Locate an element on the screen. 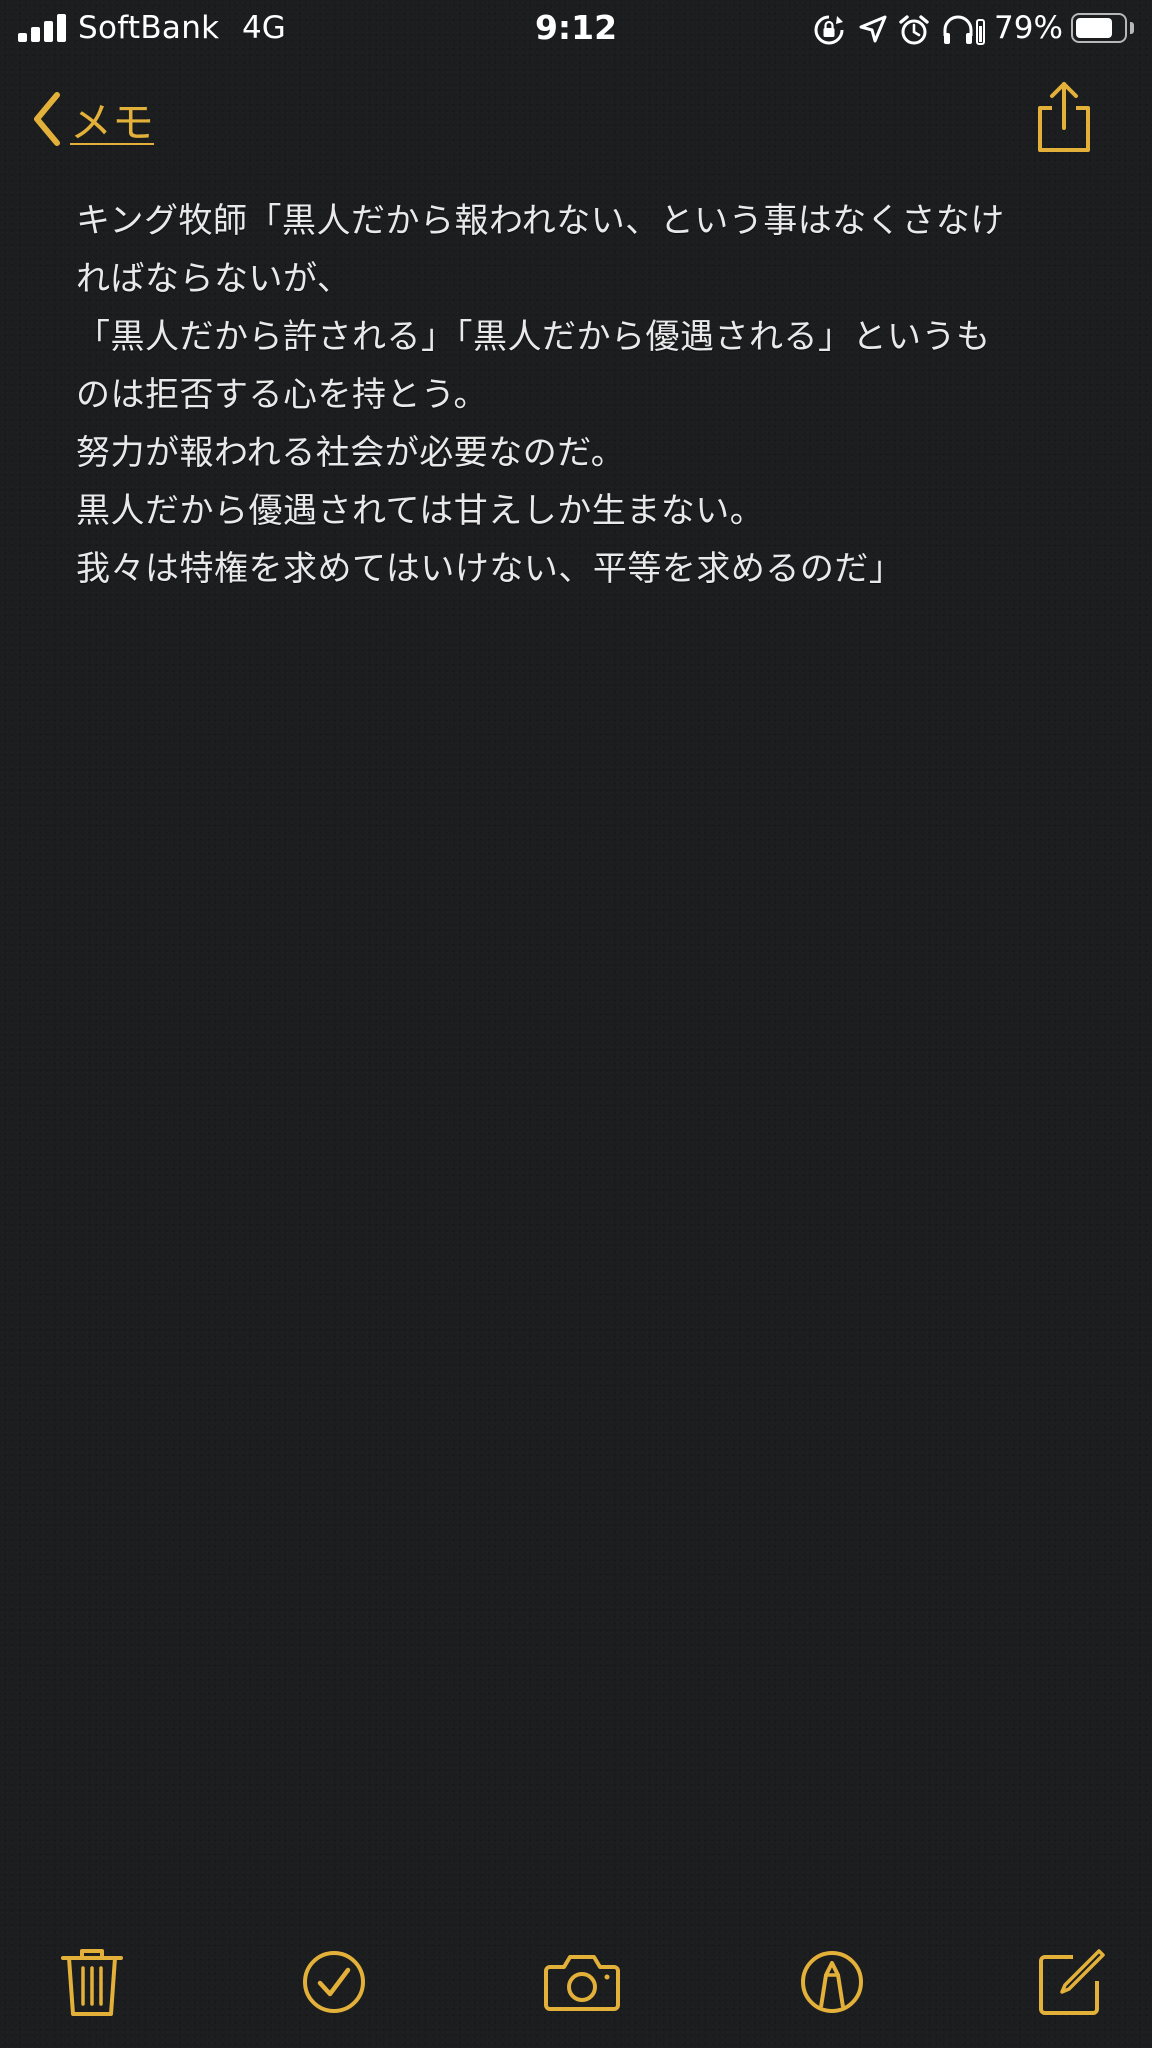  note-line: のは拒否する心を持とう。 is located at coordinates (282, 395).